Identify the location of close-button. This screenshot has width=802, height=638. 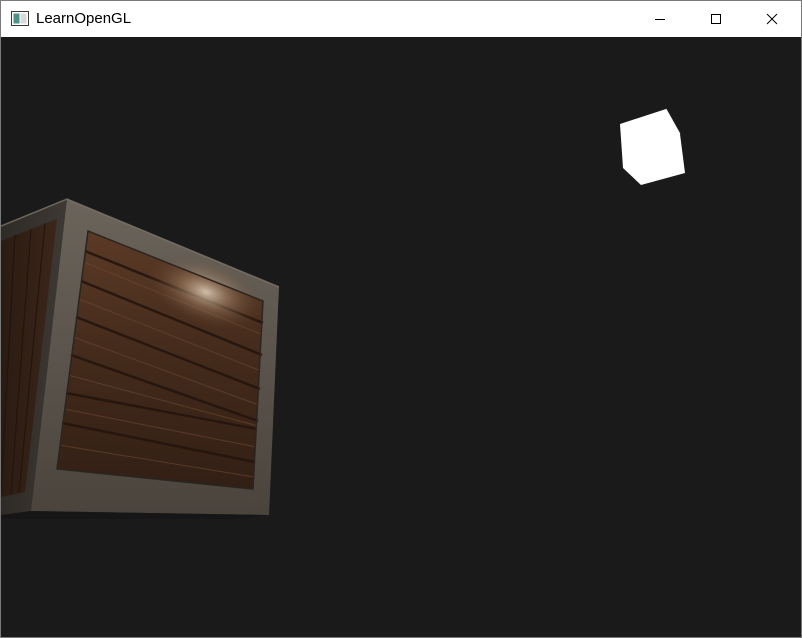
(772, 19).